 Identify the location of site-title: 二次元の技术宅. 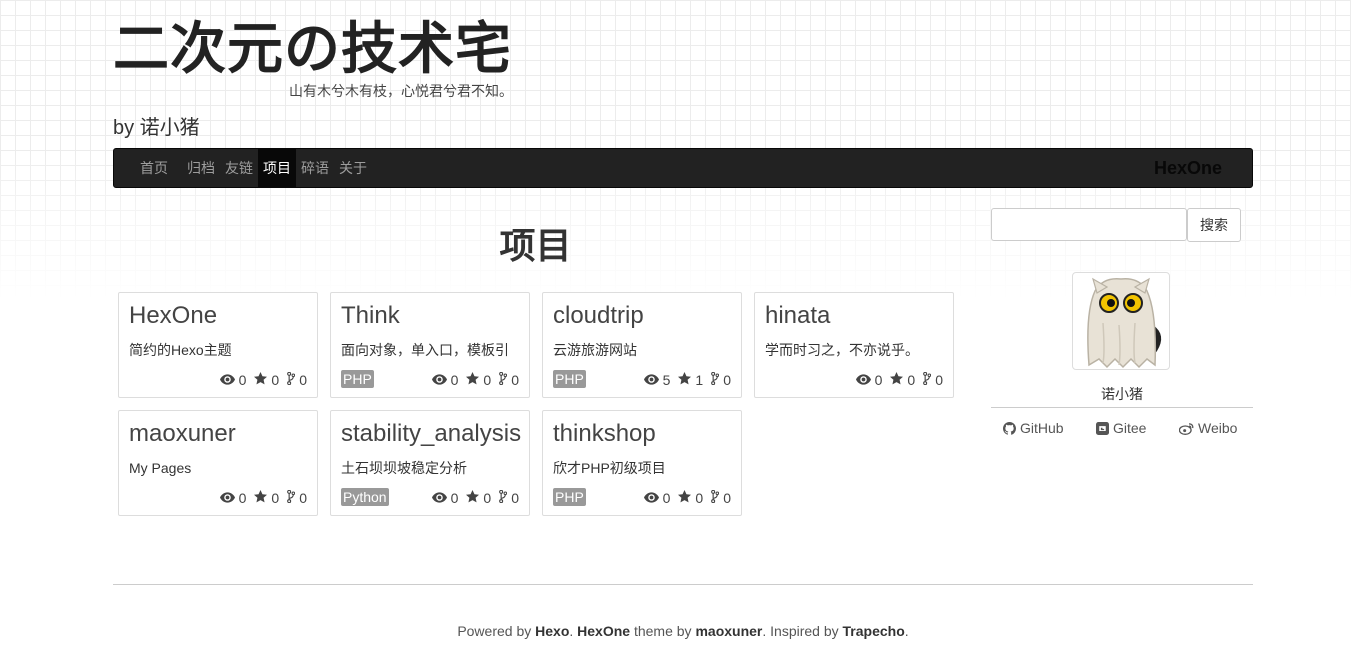
(312, 49).